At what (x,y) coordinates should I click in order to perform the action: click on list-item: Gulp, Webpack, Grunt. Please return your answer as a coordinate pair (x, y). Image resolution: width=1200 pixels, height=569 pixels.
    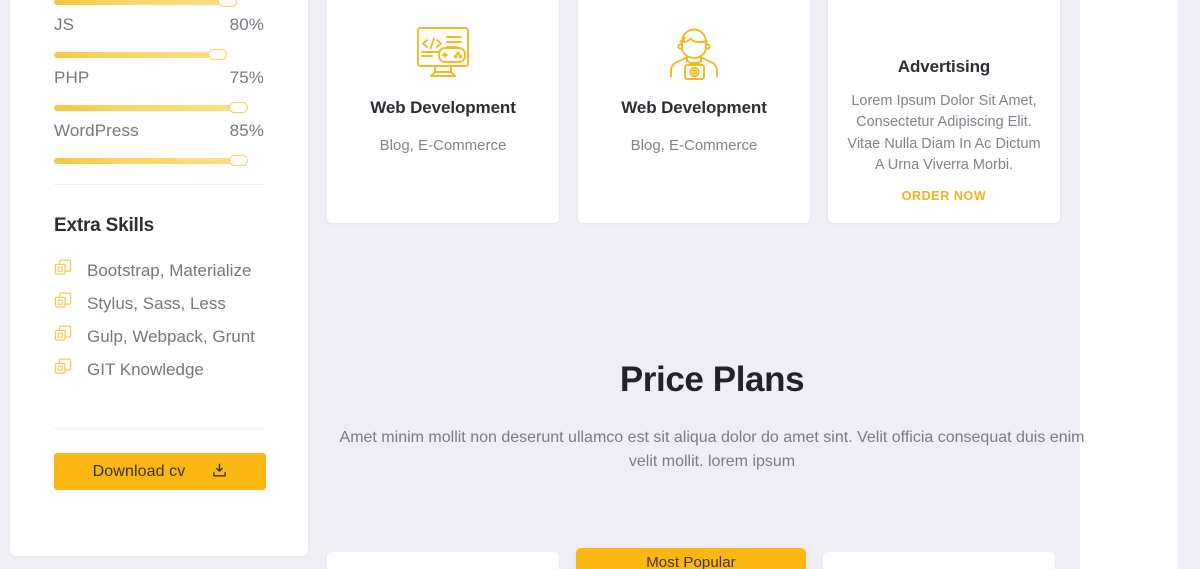
    Looking at the image, I should click on (159, 336).